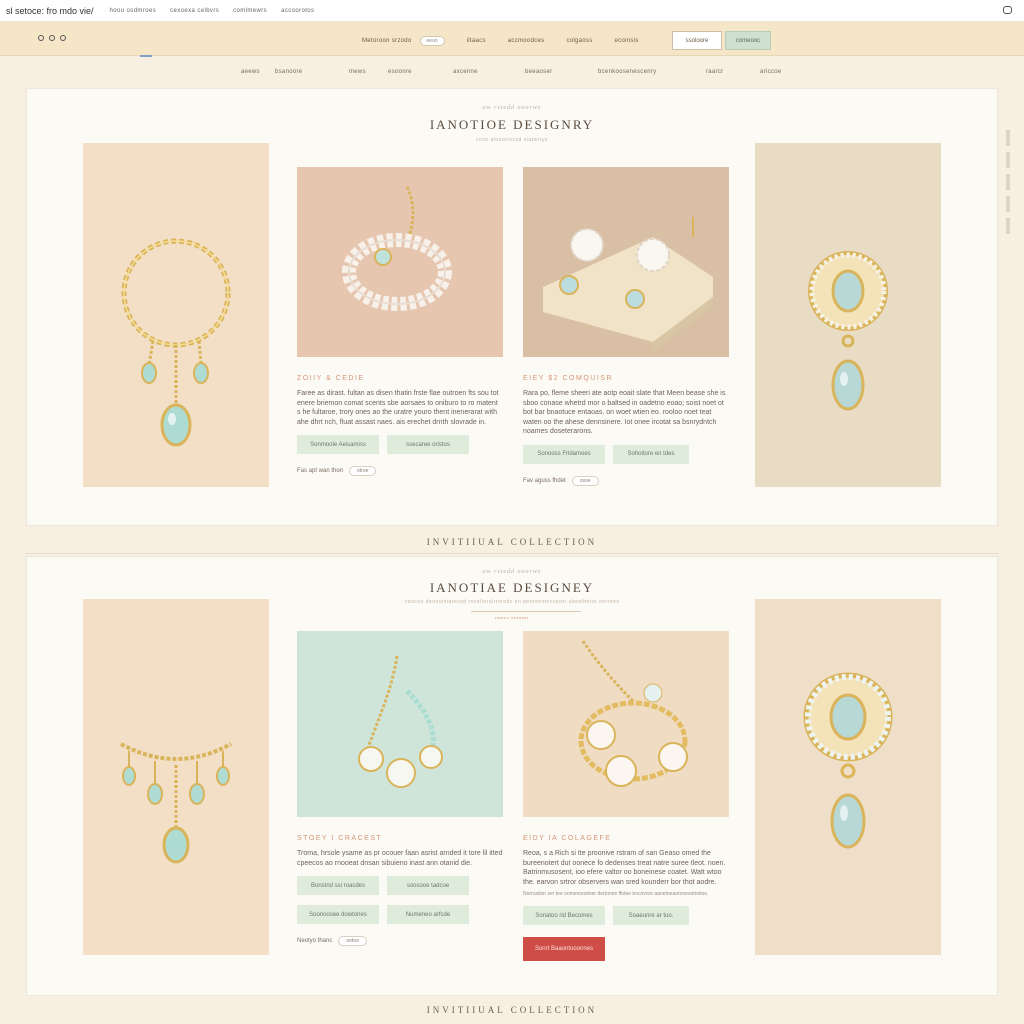 The height and width of the screenshot is (1024, 1024). I want to click on nav-link-5: ecoinsis, so click(627, 41).